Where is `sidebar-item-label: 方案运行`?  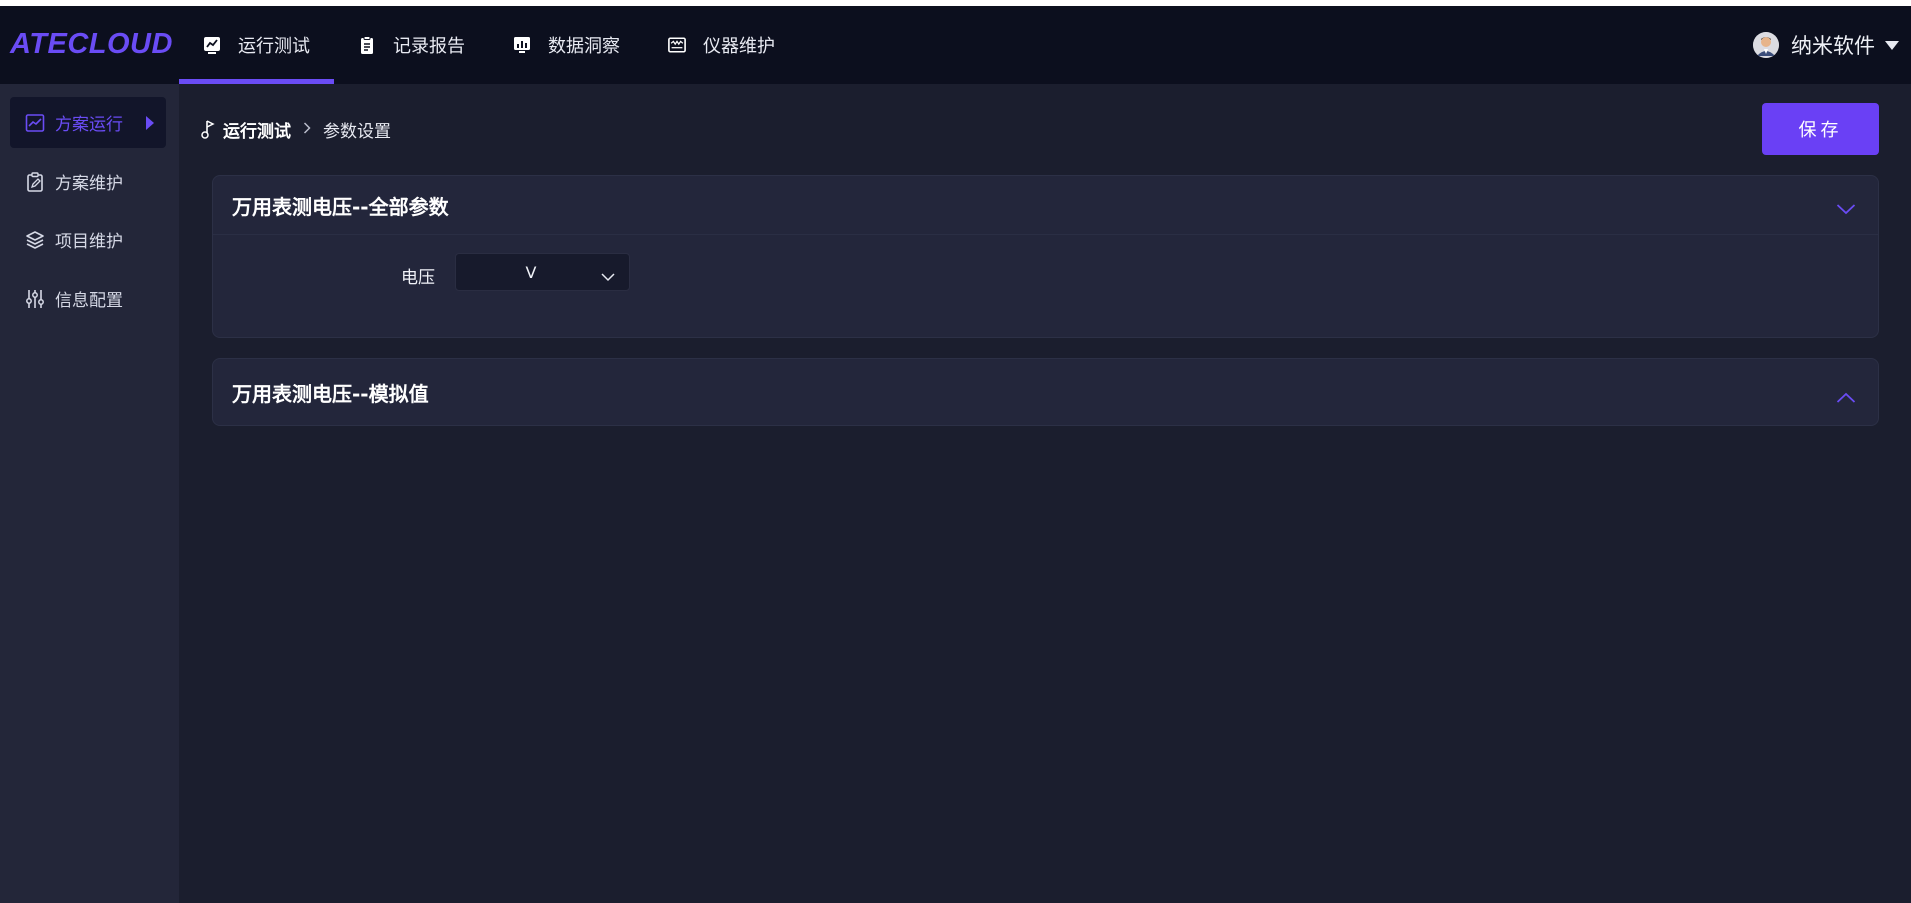
sidebar-item-label: 方案运行 is located at coordinates (89, 125).